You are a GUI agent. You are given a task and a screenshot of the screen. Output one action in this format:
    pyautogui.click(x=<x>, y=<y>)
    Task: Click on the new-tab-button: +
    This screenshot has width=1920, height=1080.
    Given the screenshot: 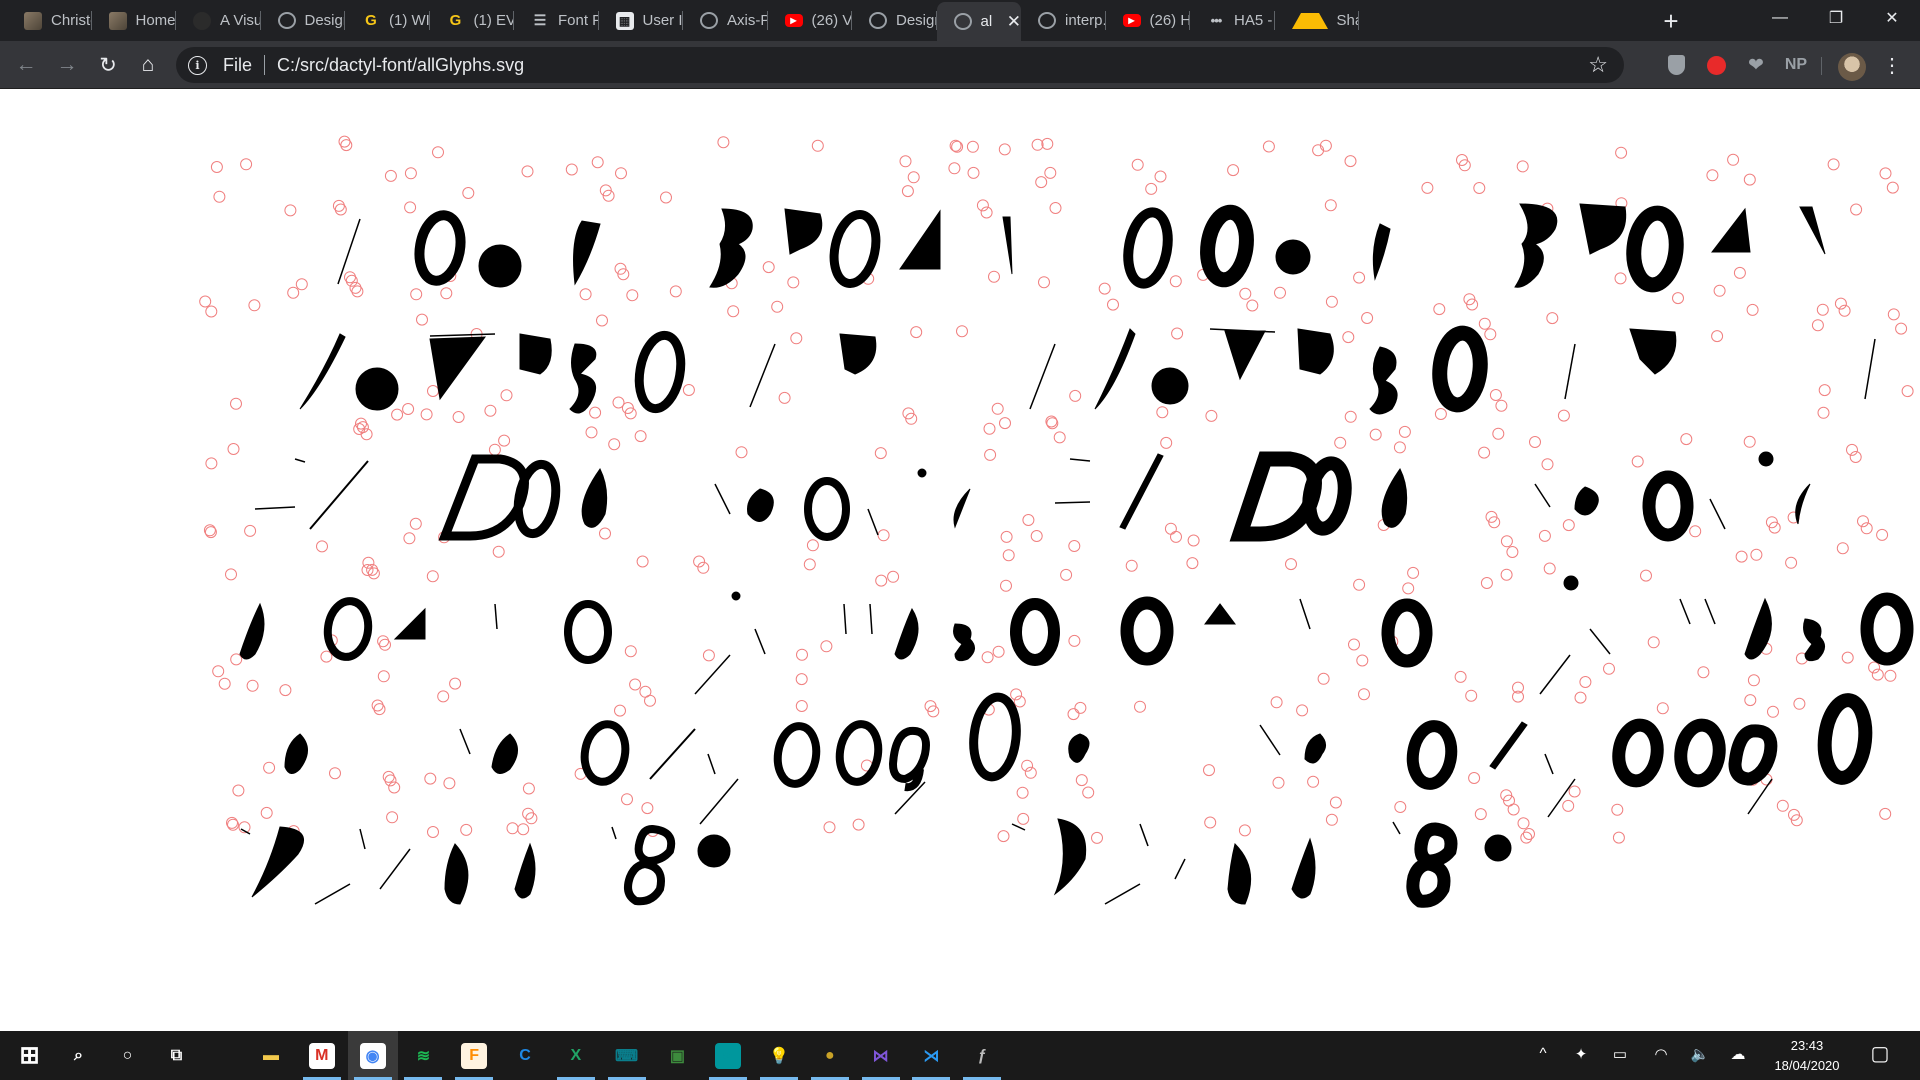 What is the action you would take?
    pyautogui.click(x=1671, y=21)
    